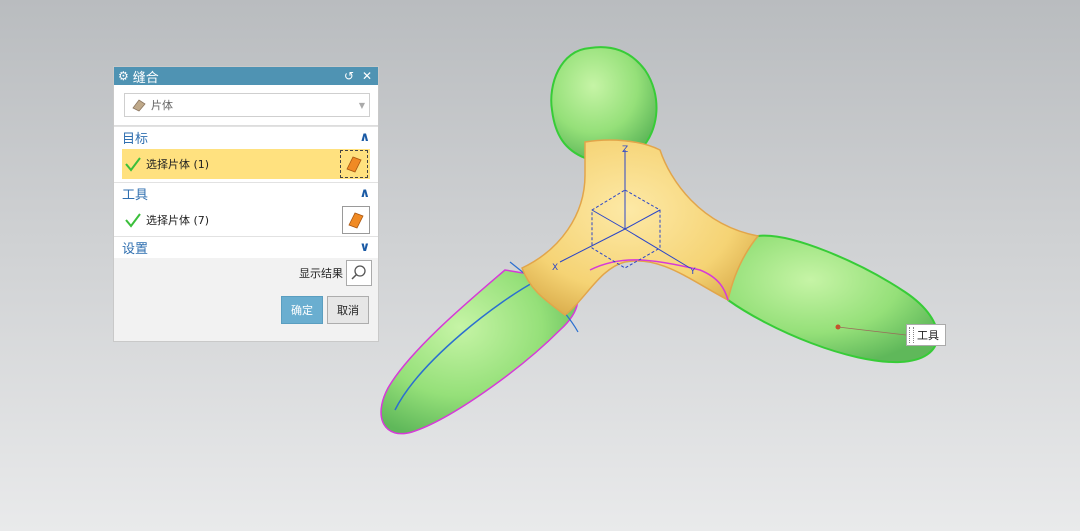 Image resolution: width=1080 pixels, height=531 pixels. Describe the element at coordinates (162, 105) in the screenshot. I see `type-dropdown-value: 片体` at that location.